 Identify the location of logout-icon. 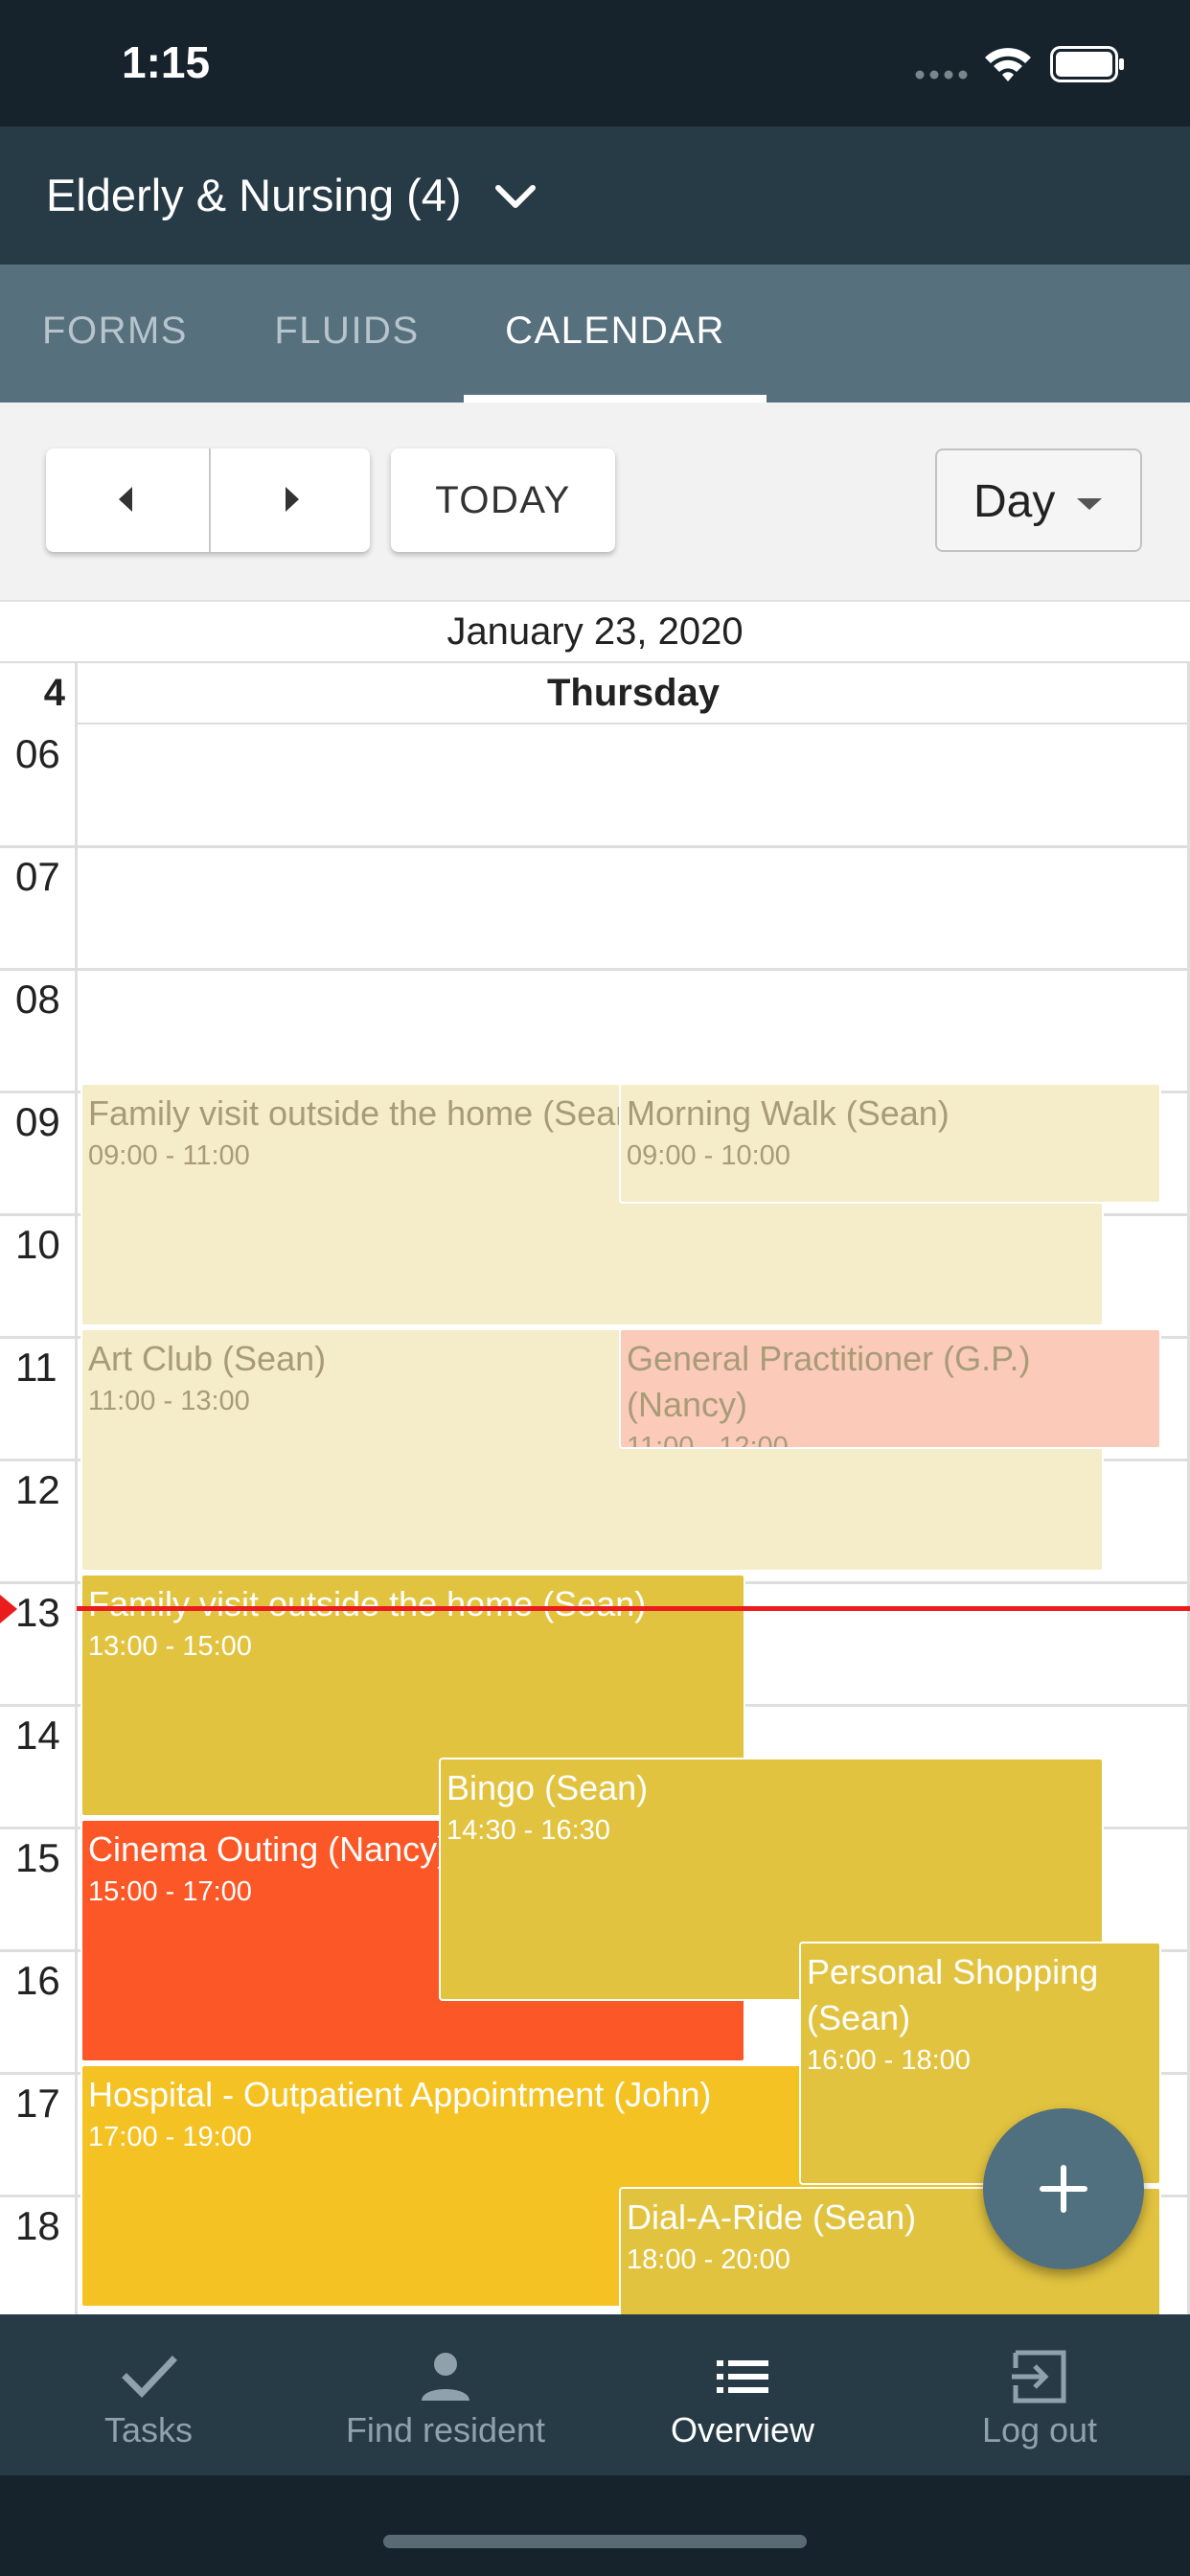
(1039, 2377).